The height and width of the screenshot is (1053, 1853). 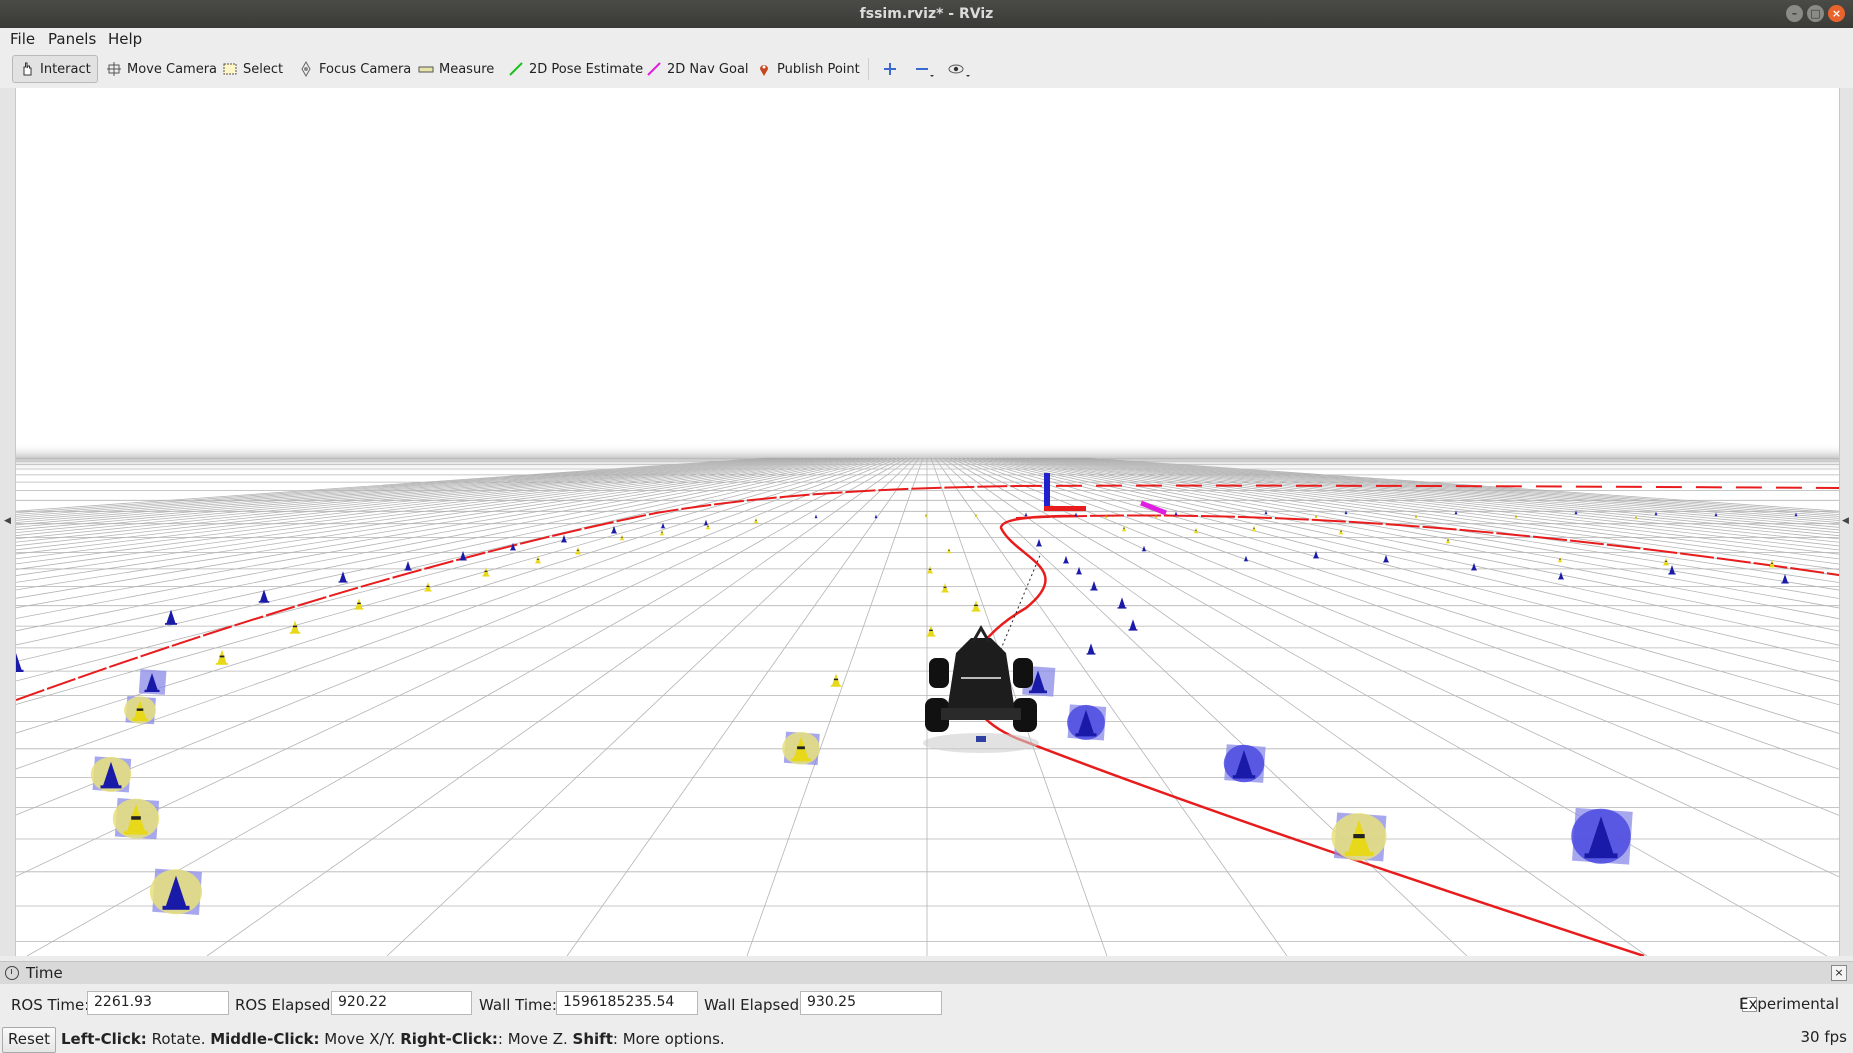 I want to click on ros-time-field: 2261.93, so click(x=158, y=1003).